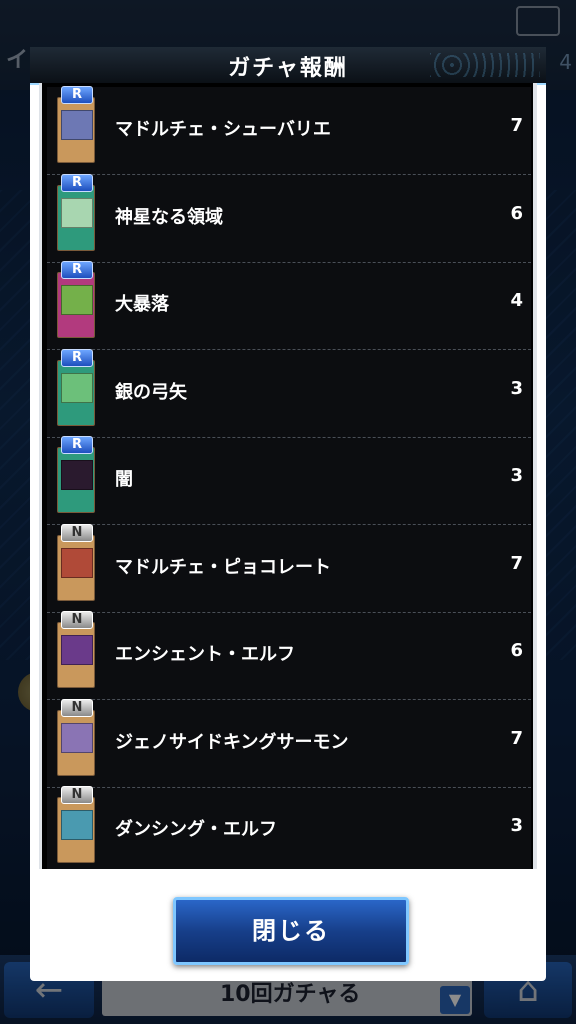 This screenshot has height=1024, width=576. What do you see at coordinates (151, 392) in the screenshot?
I see `card-name: 銀の弓矢` at bounding box center [151, 392].